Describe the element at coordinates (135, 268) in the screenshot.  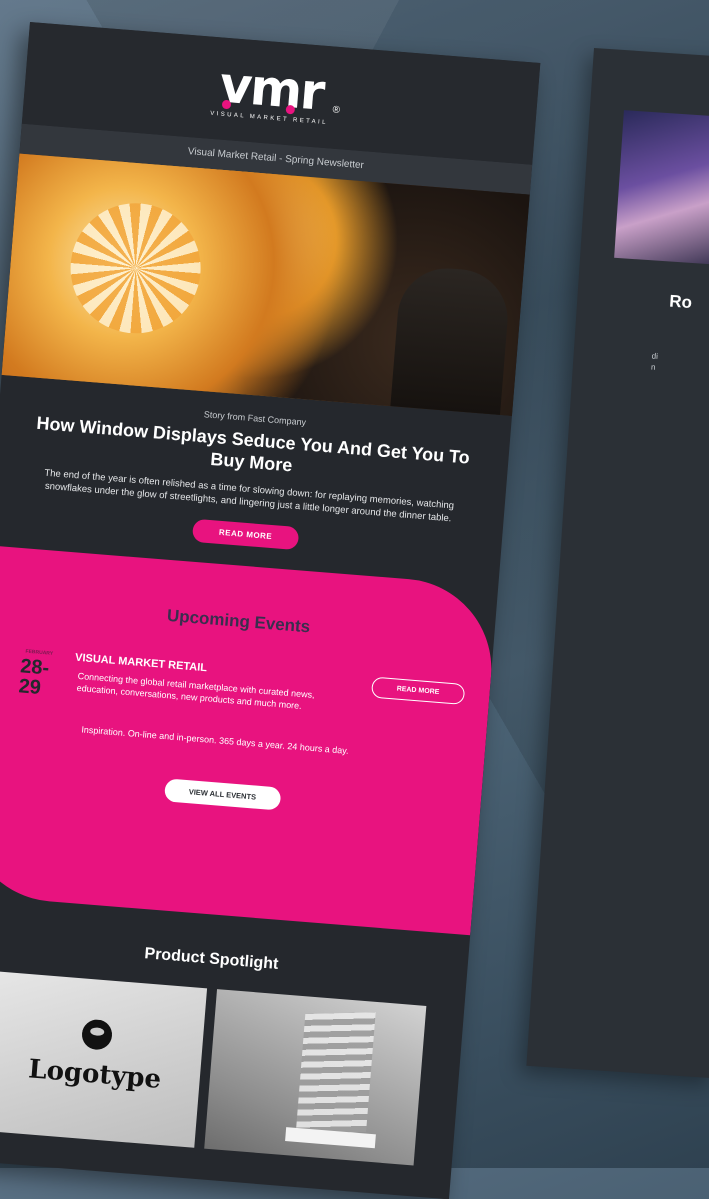
I see `display-flower` at that location.